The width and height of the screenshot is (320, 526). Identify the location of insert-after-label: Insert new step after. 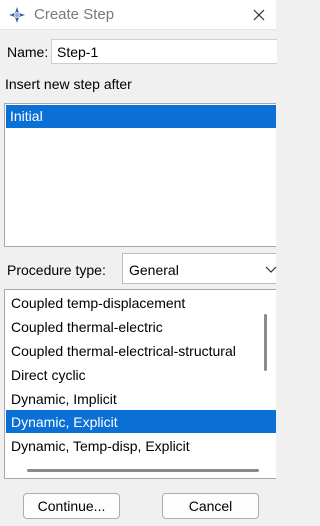
(68, 84).